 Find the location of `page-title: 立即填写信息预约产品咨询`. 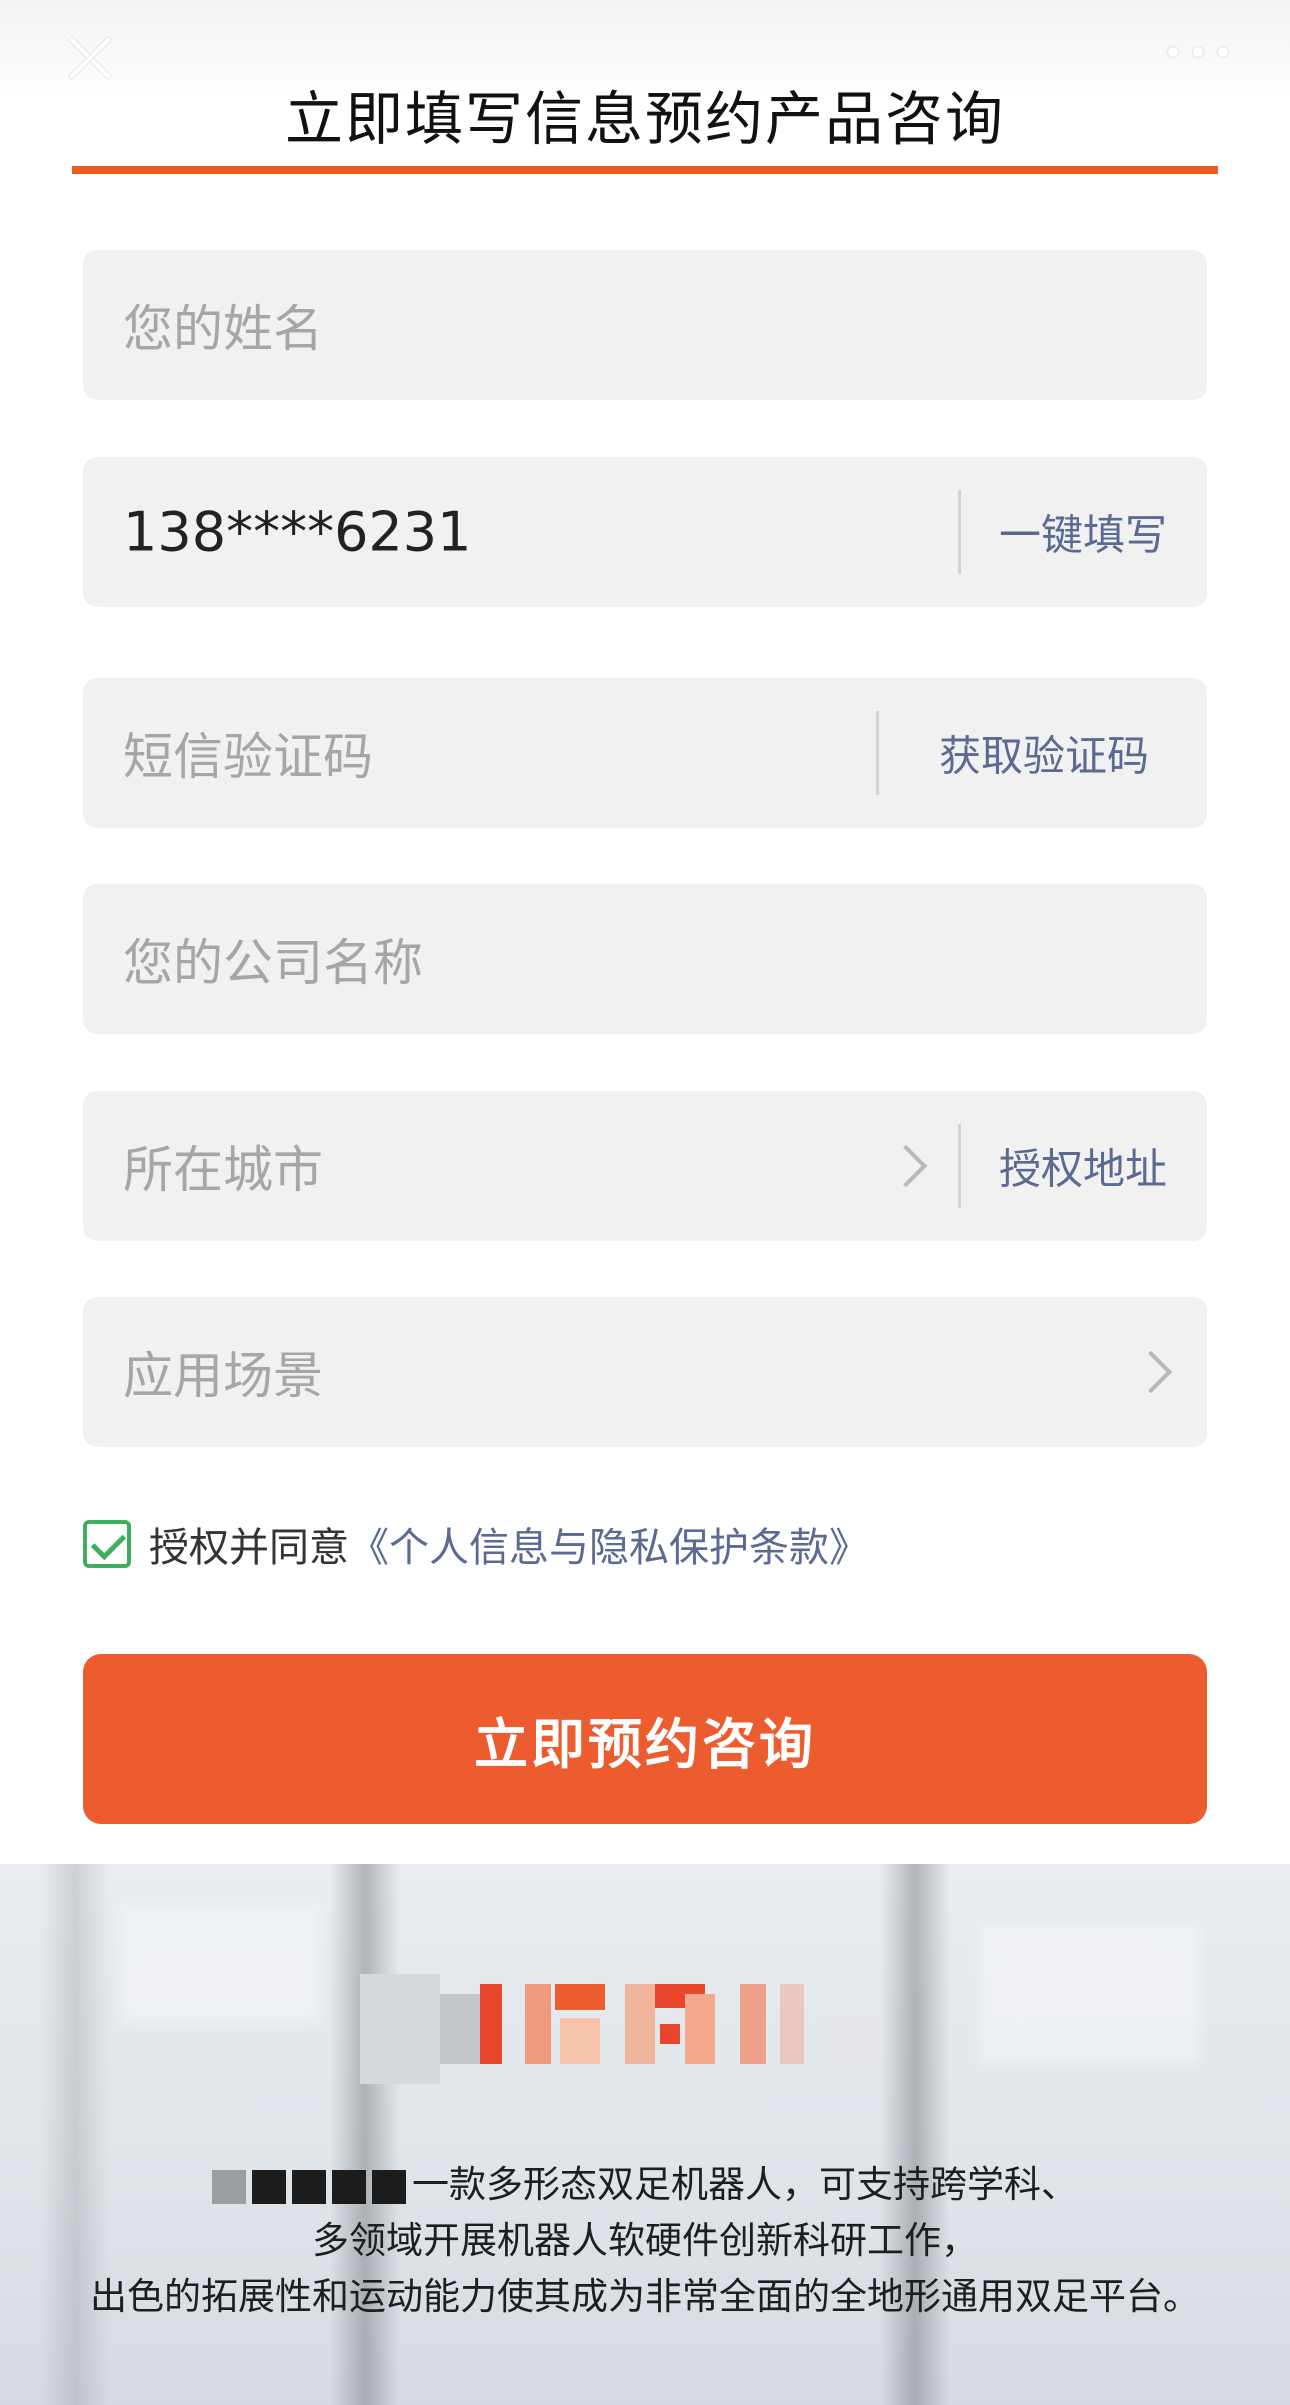

page-title: 立即填写信息预约产品咨询 is located at coordinates (644, 119).